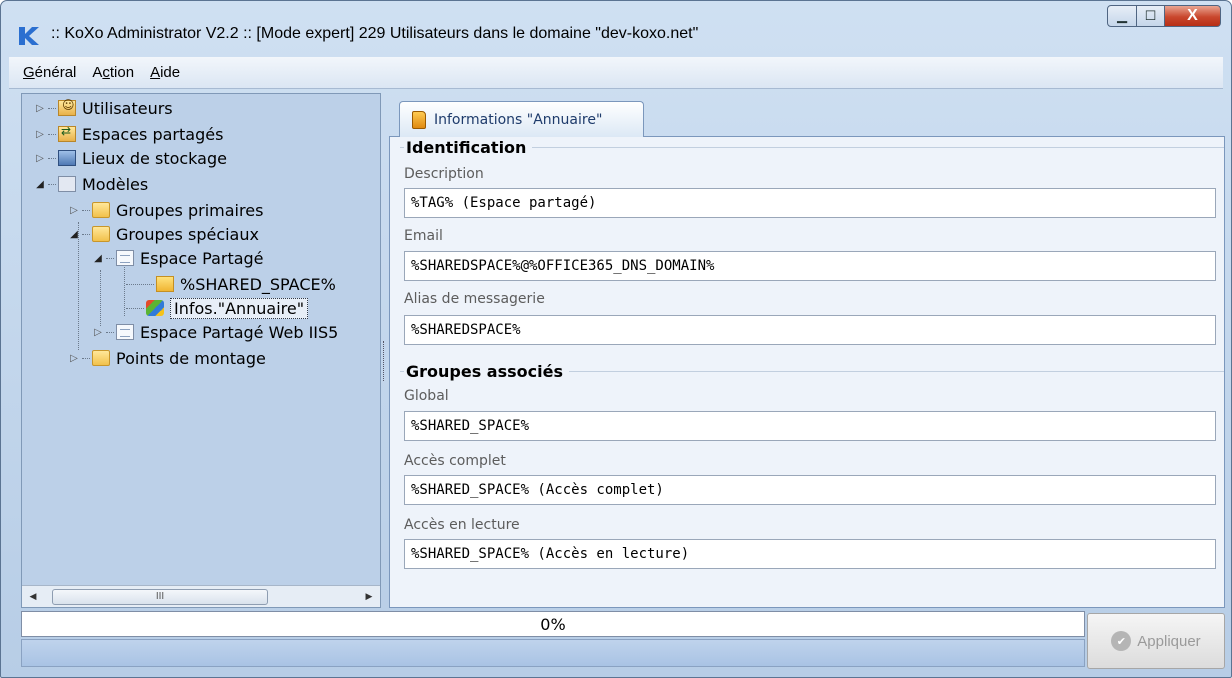 This screenshot has width=1232, height=678. I want to click on maximize-icon: ☐, so click(1150, 15).